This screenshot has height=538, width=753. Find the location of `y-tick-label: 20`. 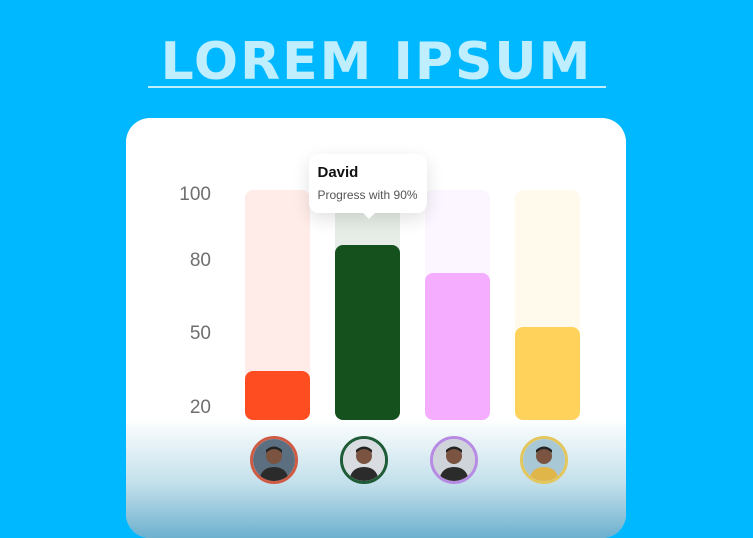

y-tick-label: 20 is located at coordinates (200, 407).